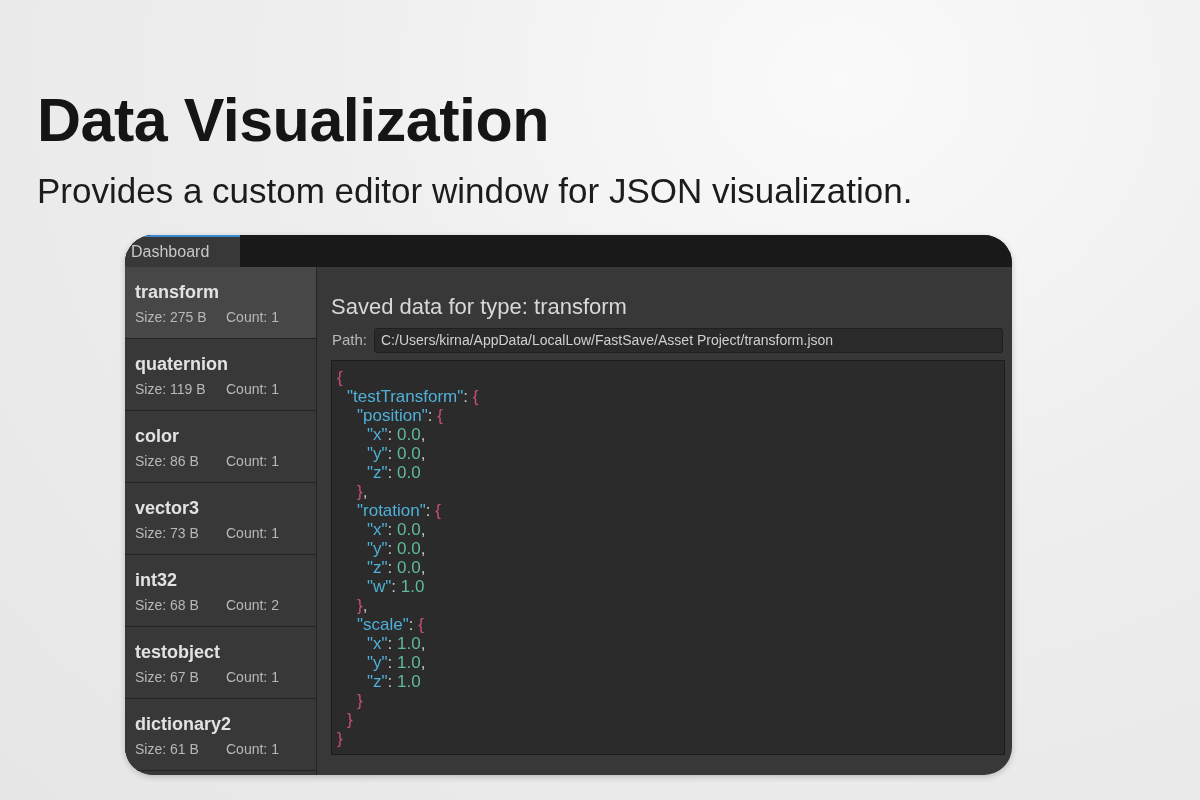  I want to click on item-name: testobject, so click(178, 652).